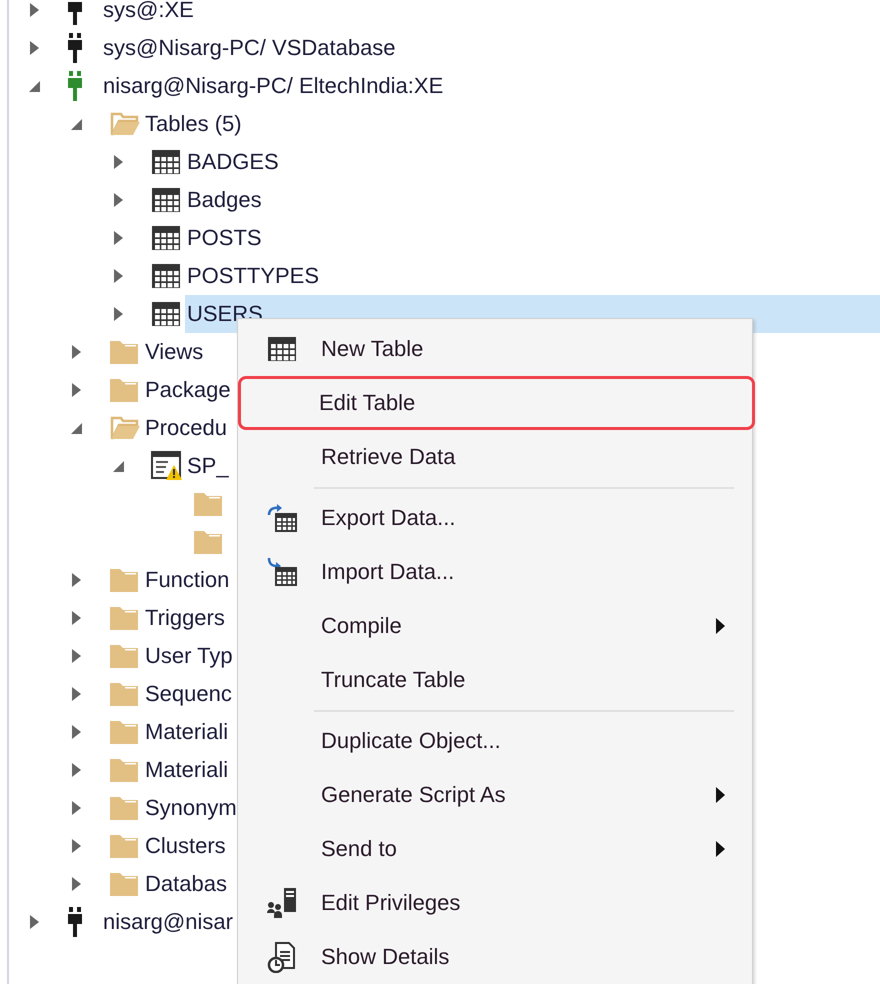 Image resolution: width=880 pixels, height=984 pixels. I want to click on tree-item: Badges, so click(226, 200).